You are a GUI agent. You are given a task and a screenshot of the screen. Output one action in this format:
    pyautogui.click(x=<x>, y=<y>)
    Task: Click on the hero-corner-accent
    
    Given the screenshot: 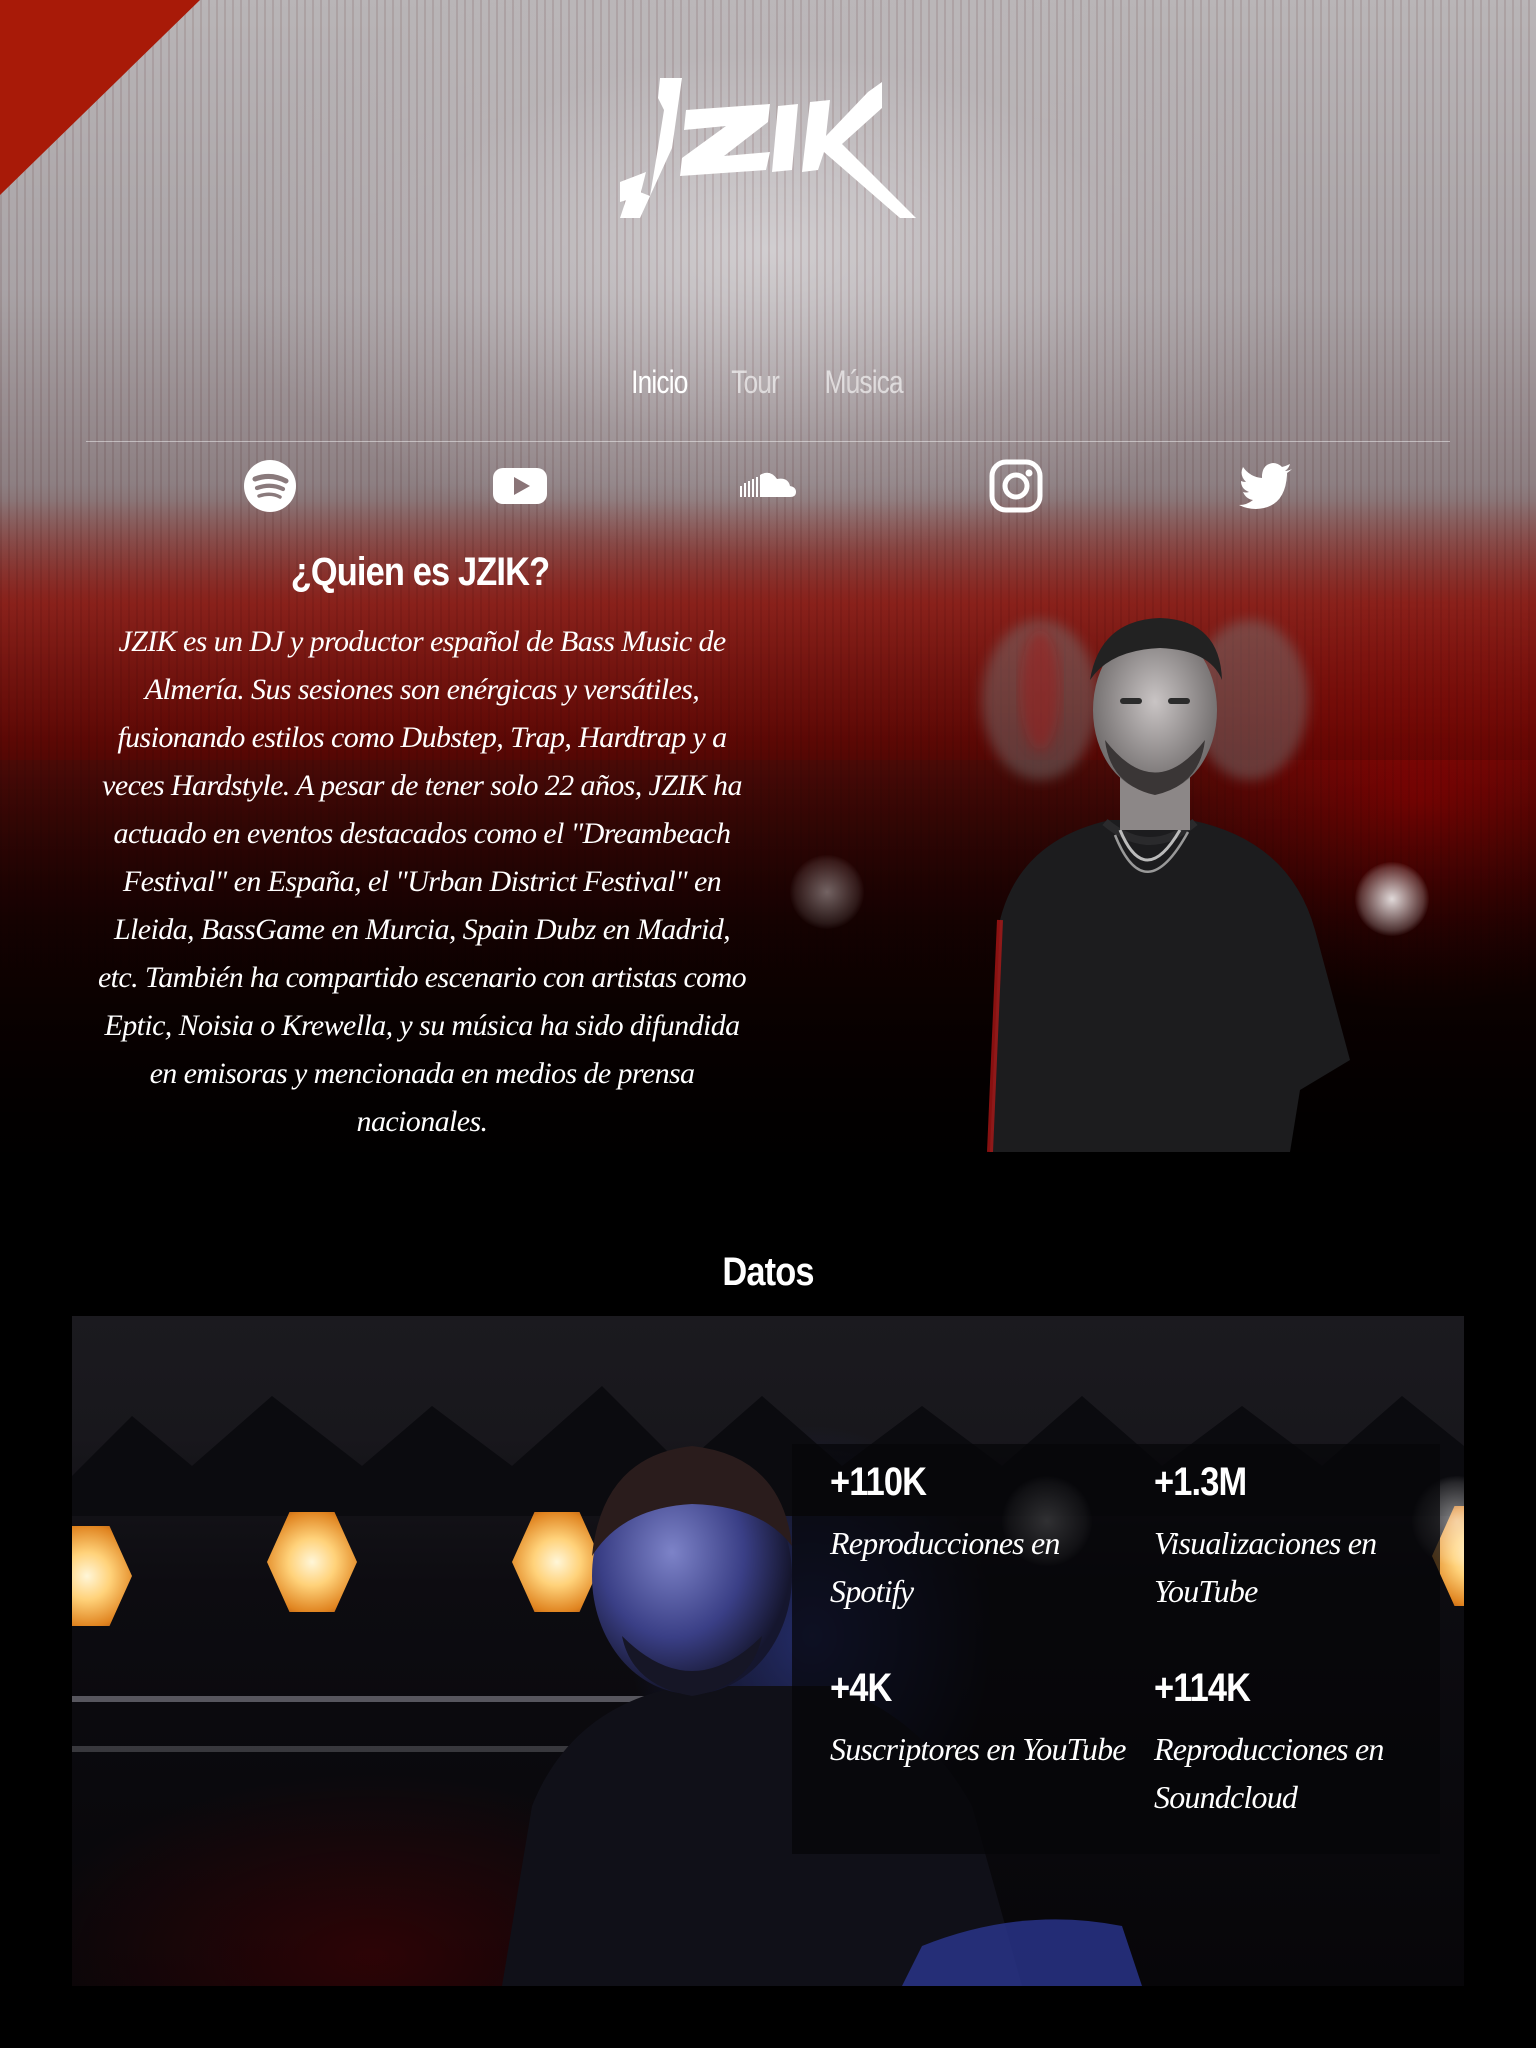 What is the action you would take?
    pyautogui.click(x=100, y=97)
    